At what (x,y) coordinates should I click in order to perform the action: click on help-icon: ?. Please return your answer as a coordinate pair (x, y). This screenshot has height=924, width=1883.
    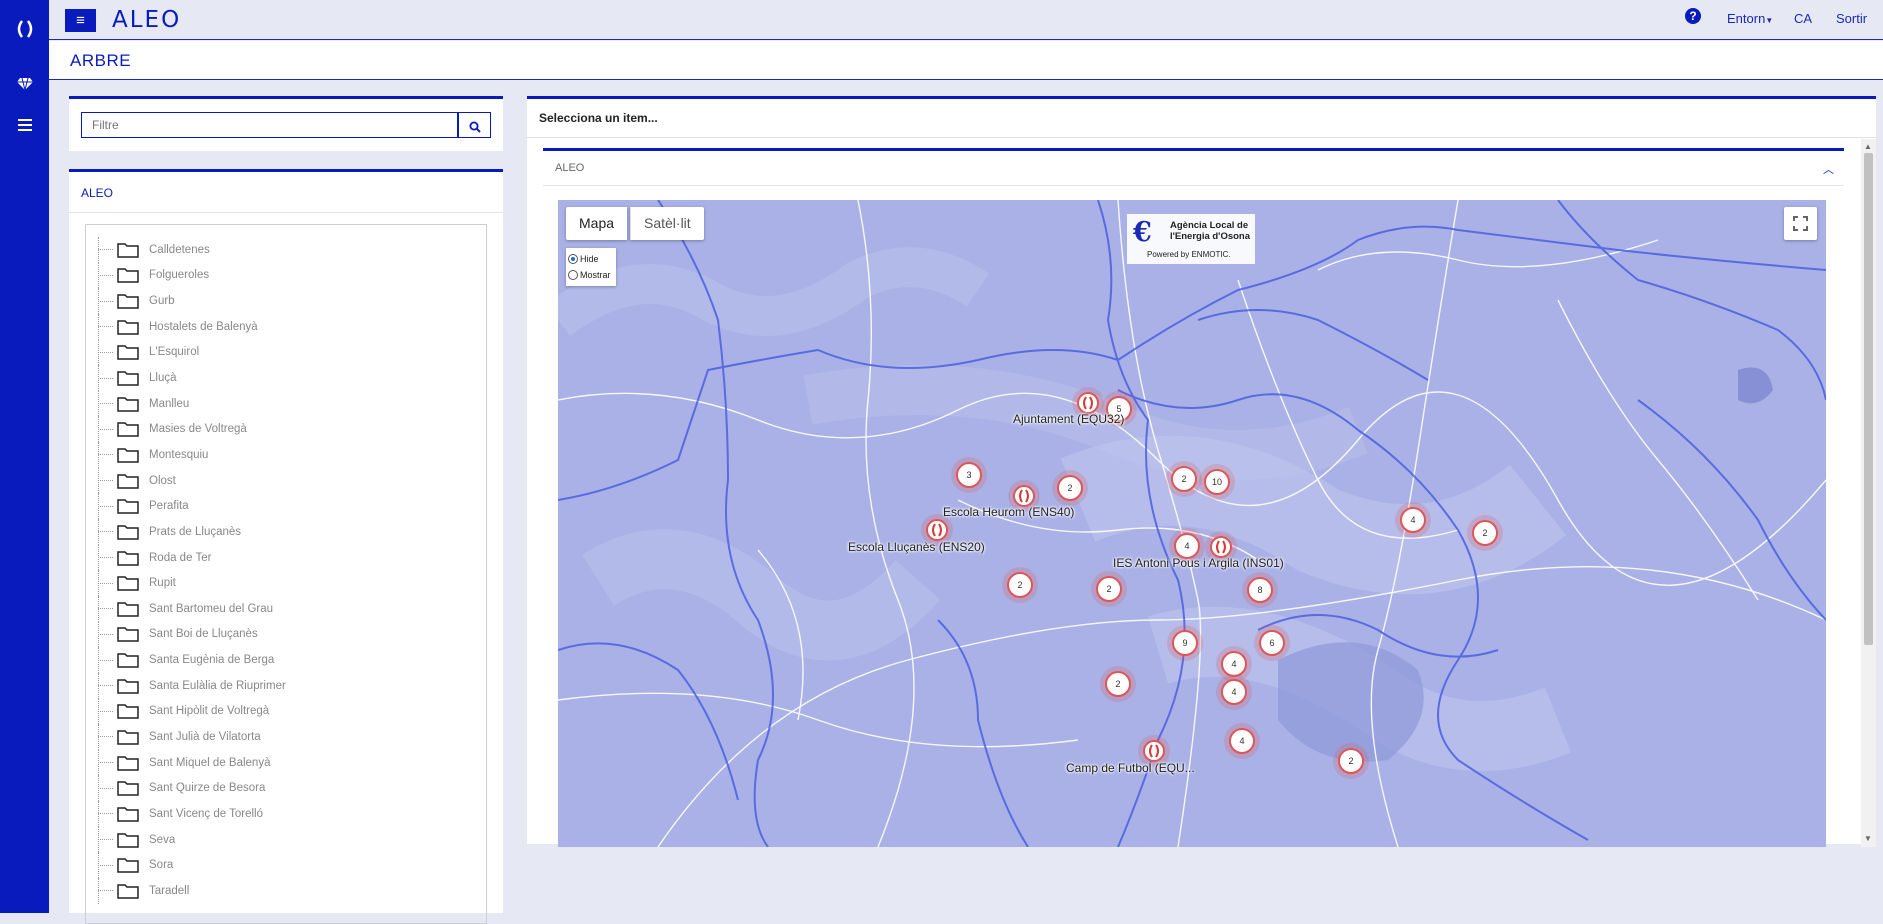
    Looking at the image, I should click on (1693, 16).